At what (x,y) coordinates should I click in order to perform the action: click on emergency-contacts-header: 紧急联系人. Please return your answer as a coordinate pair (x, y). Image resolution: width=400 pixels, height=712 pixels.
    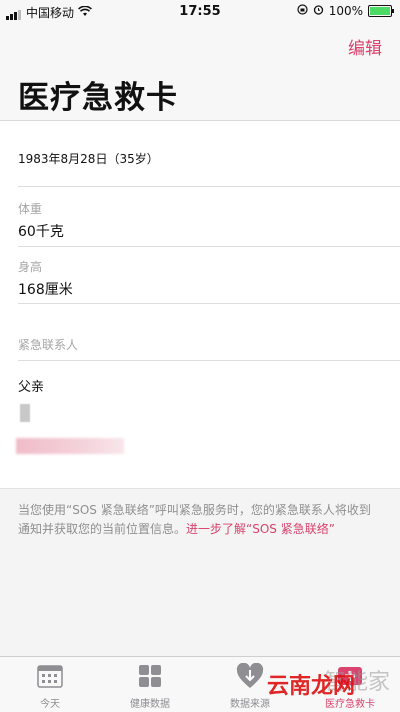
    Looking at the image, I should click on (209, 344).